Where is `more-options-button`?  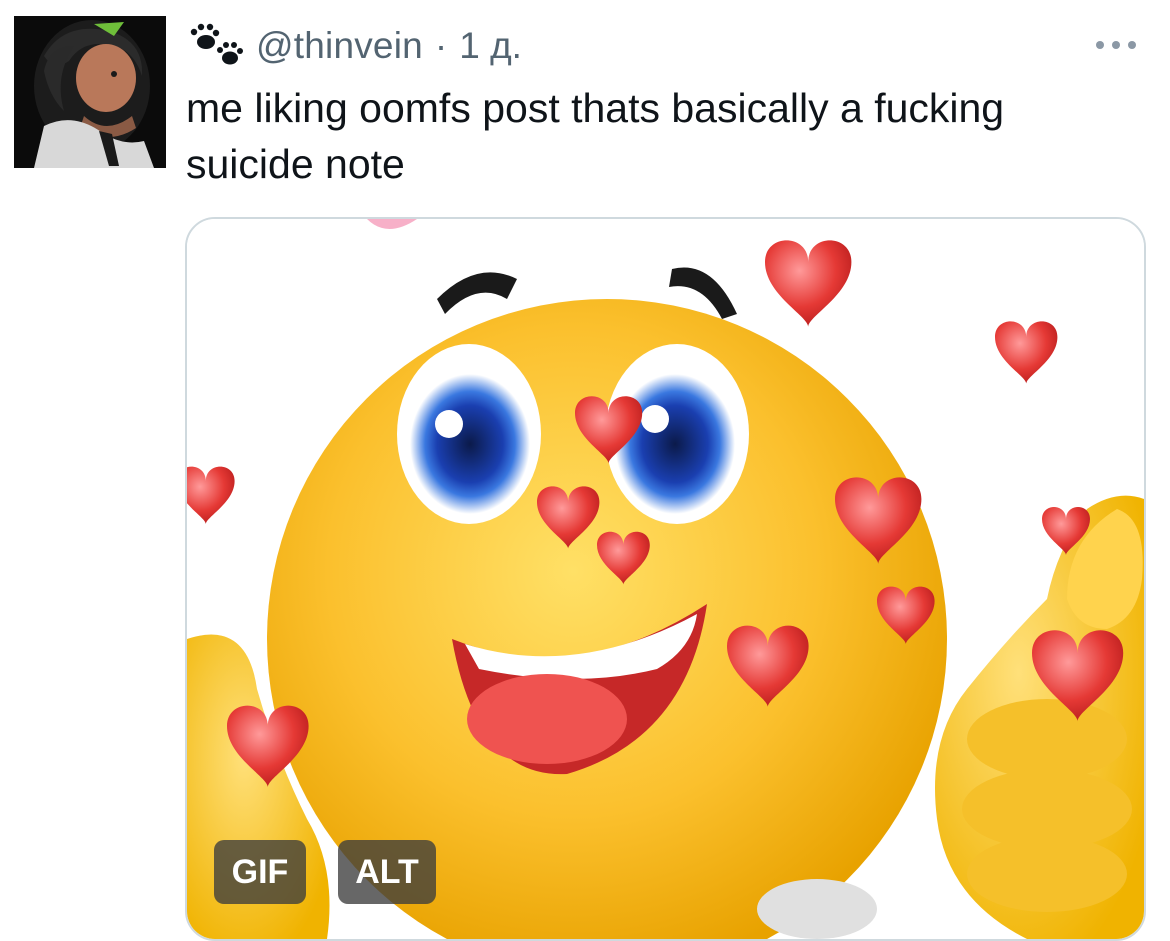
more-options-button is located at coordinates (1116, 45).